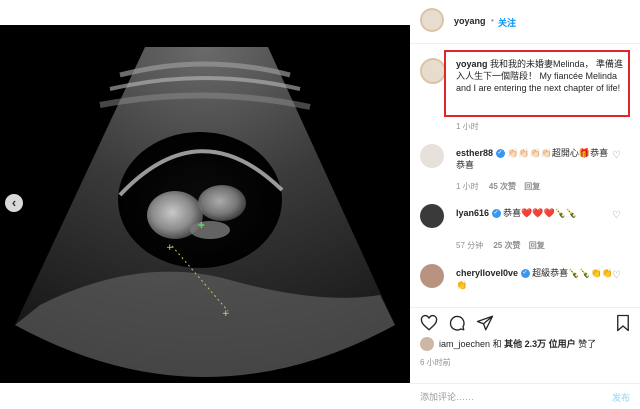 The image size is (640, 409). I want to click on post-header: yoyang • 关注, so click(525, 22).